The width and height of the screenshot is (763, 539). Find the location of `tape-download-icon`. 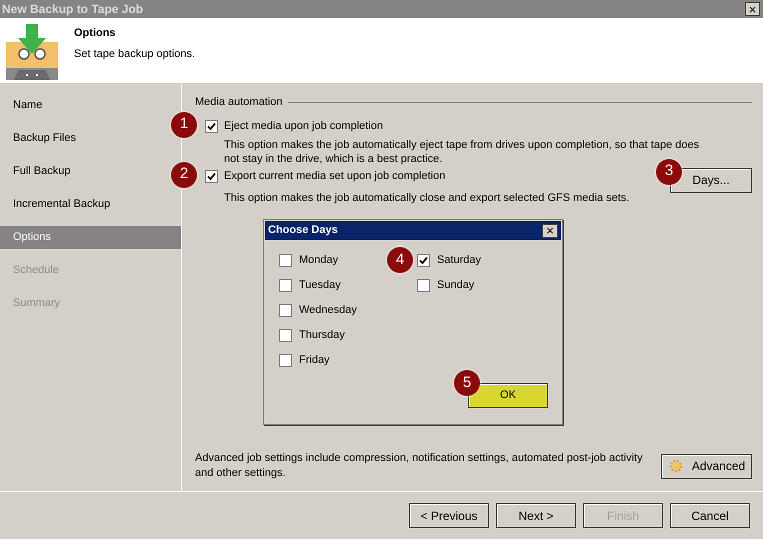

tape-download-icon is located at coordinates (32, 52).